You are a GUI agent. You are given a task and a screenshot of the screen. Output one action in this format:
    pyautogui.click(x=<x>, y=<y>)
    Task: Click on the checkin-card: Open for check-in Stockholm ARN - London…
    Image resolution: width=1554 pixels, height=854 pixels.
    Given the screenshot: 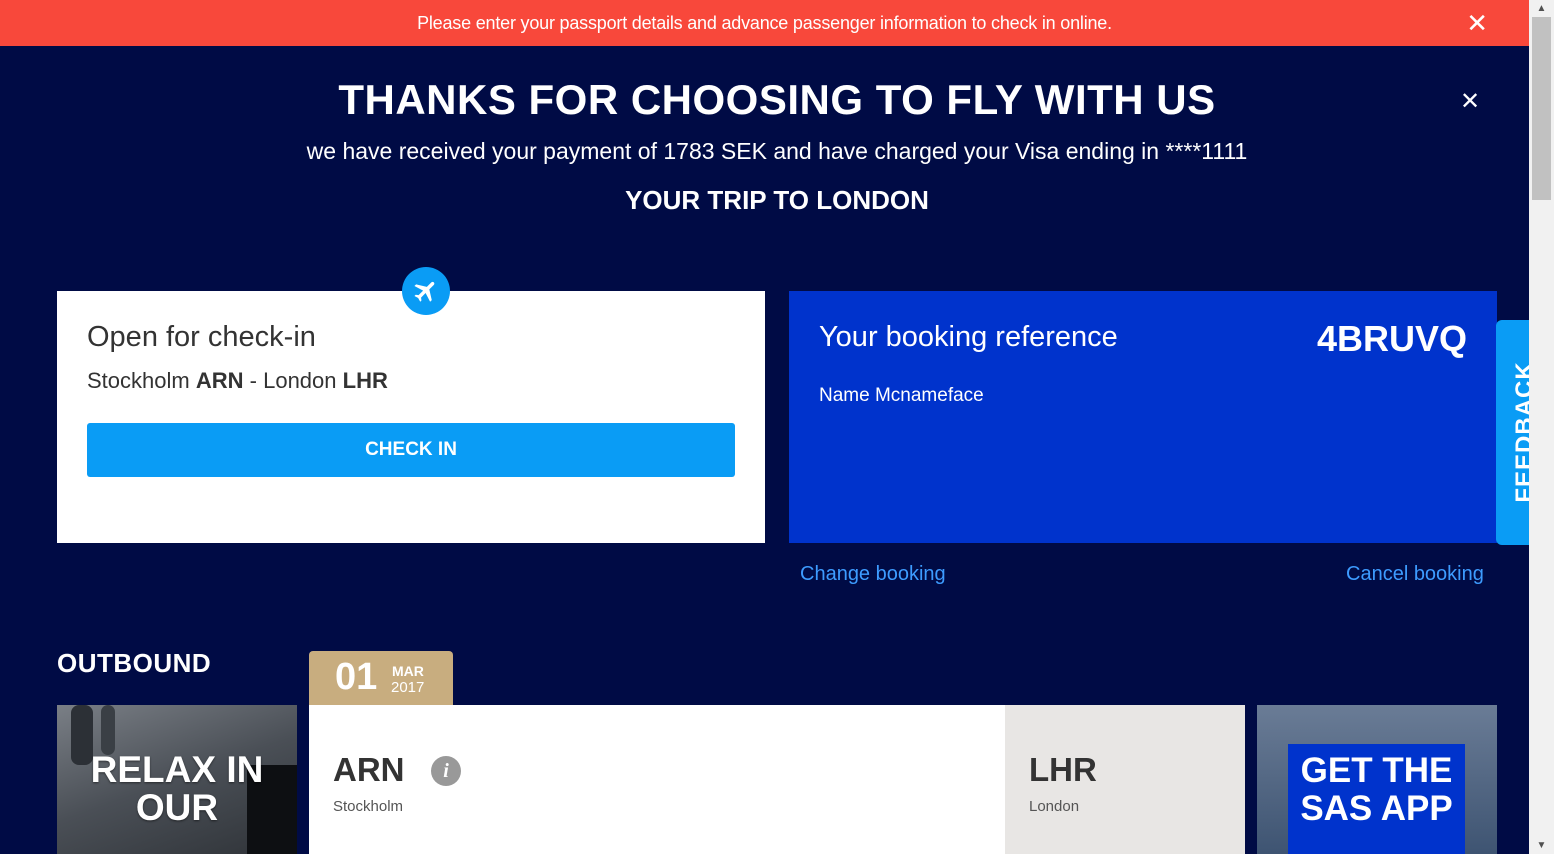 What is the action you would take?
    pyautogui.click(x=411, y=405)
    